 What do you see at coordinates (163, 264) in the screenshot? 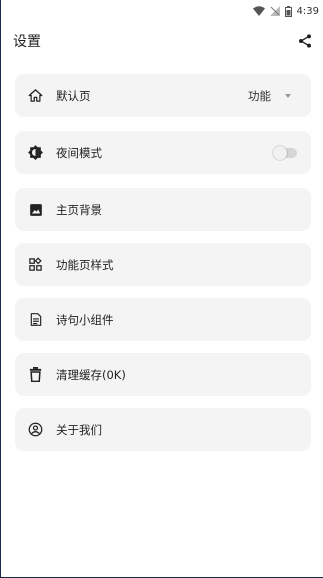
I see `setting-feature-style: 功能页样式` at bounding box center [163, 264].